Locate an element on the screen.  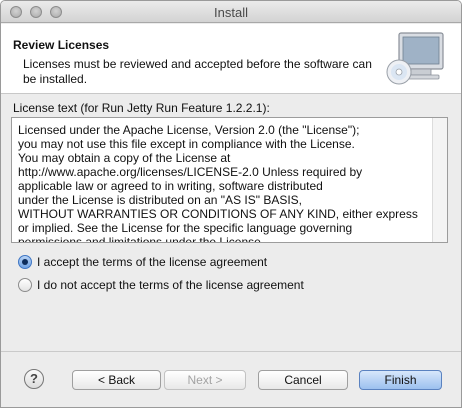
title-bar: Install is located at coordinates (231, 12).